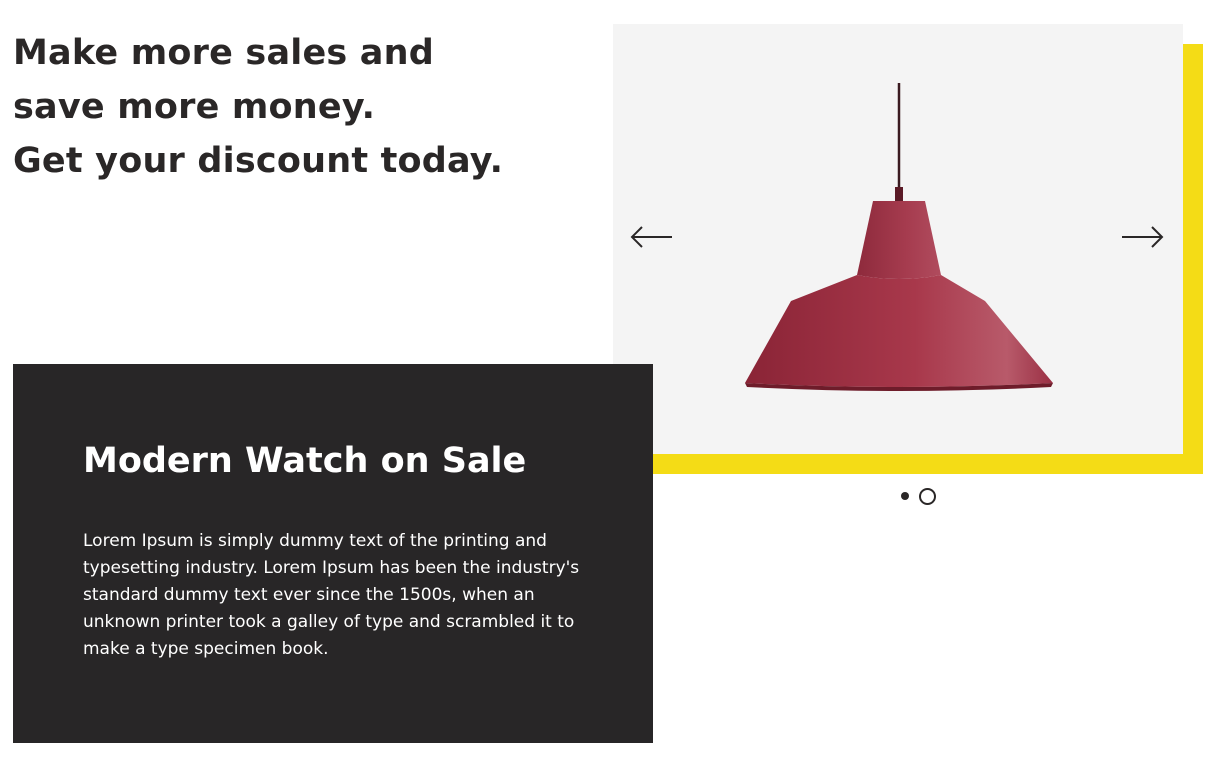 This screenshot has height=757, width=1223. I want to click on pendant-lamp-image, so click(899, 237).